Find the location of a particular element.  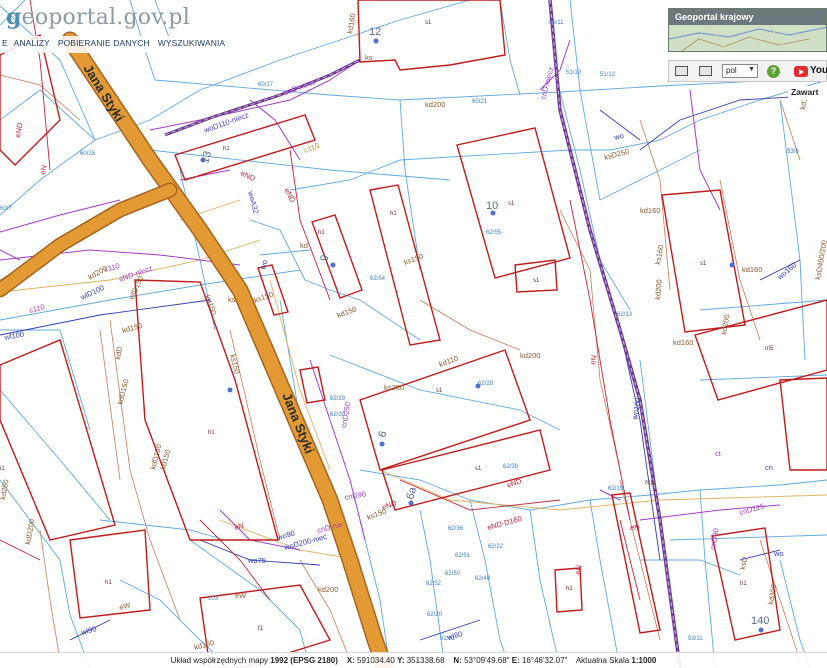

scale-label: Aktualna Skala is located at coordinates (602, 660).